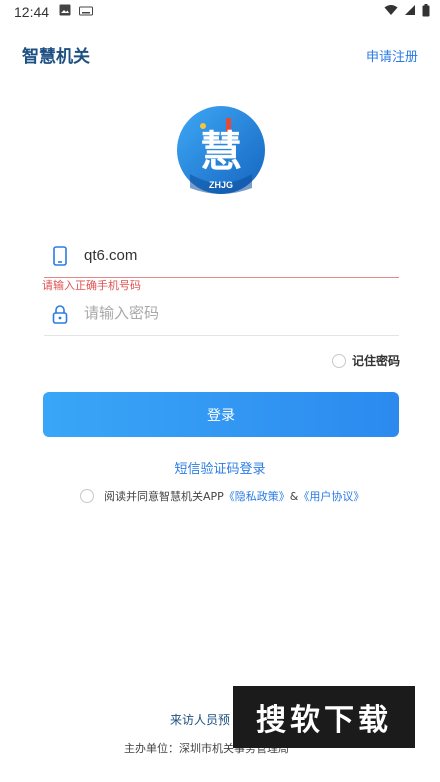 Image resolution: width=440 pixels, height=782 pixels. I want to click on app-logo: 慧 ZHJG, so click(221, 150).